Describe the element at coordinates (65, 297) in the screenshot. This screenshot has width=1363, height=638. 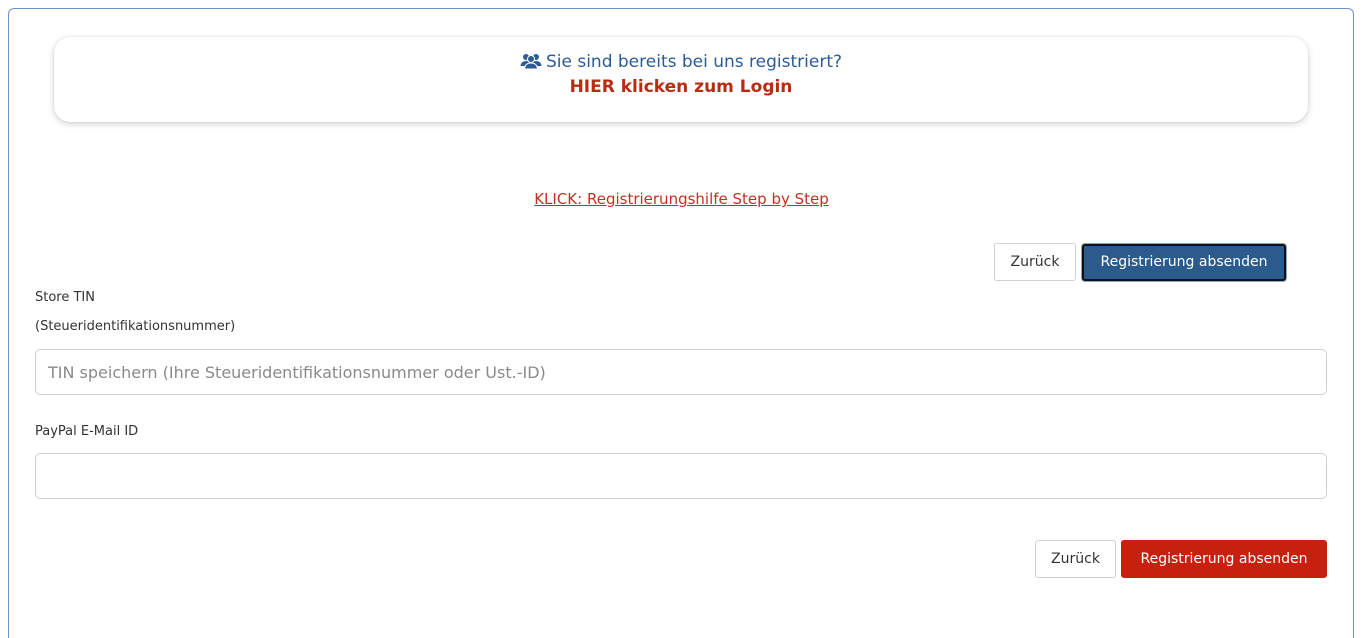
I see `tin-label: Store TIN` at that location.